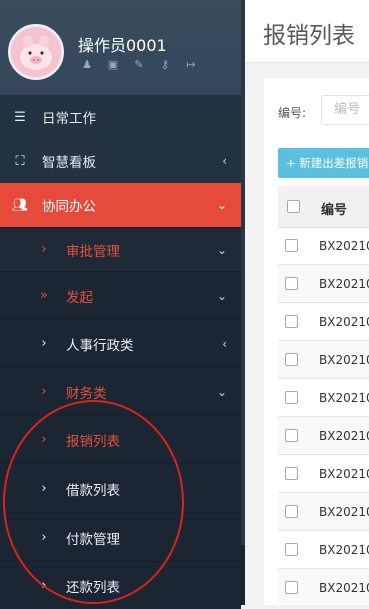 The width and height of the screenshot is (369, 609). I want to click on menu-label: 付款管理, so click(93, 539).